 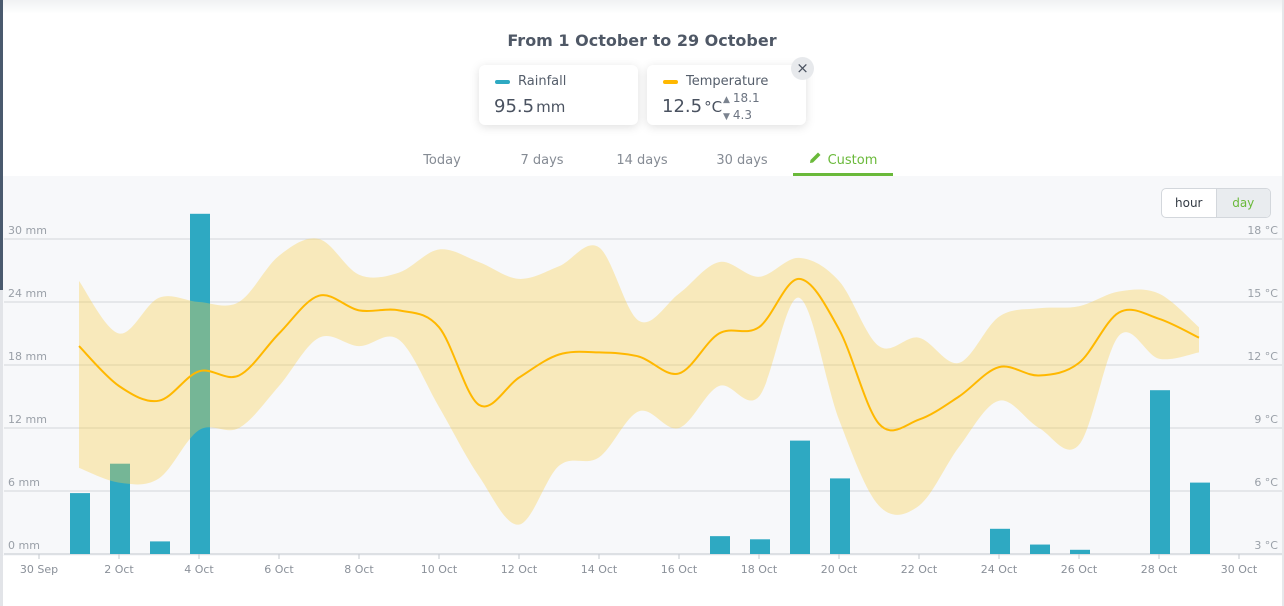 What do you see at coordinates (199, 569) in the screenshot?
I see `x-tick-label: 4 Oct` at bounding box center [199, 569].